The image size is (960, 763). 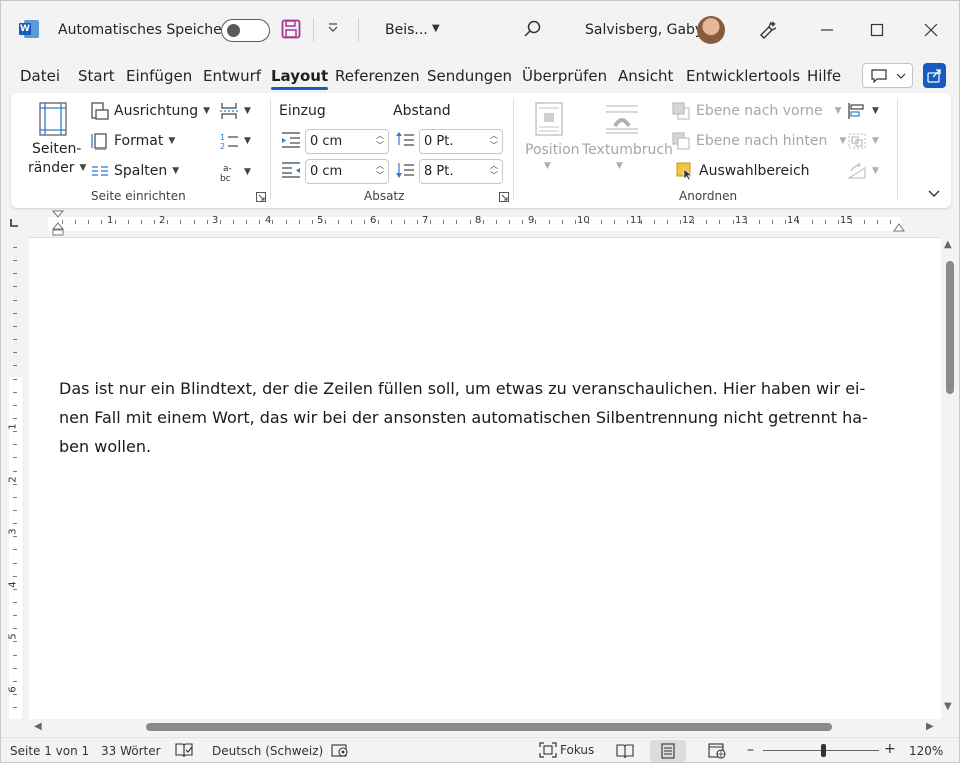 What do you see at coordinates (533, 29) in the screenshot?
I see `search-icon` at bounding box center [533, 29].